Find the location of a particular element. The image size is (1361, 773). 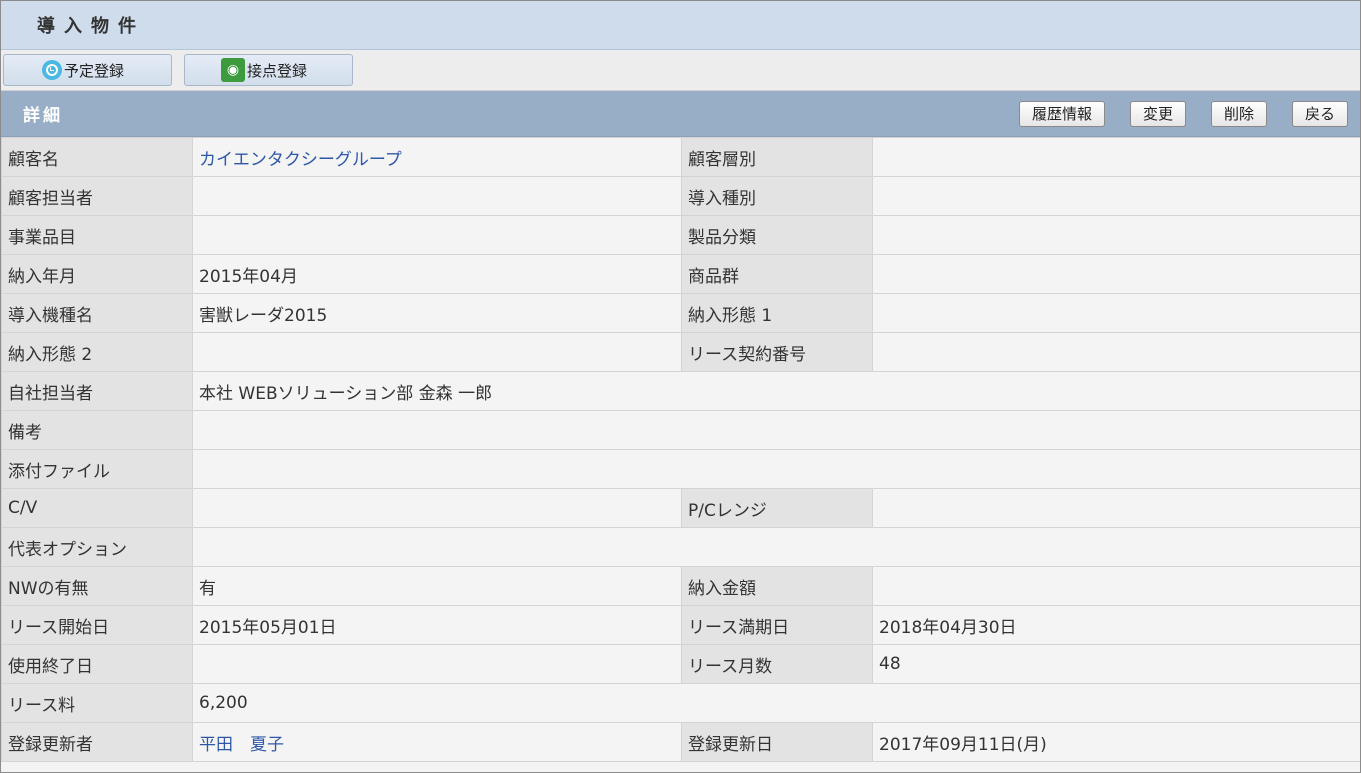

attachment-value is located at coordinates (776, 469).